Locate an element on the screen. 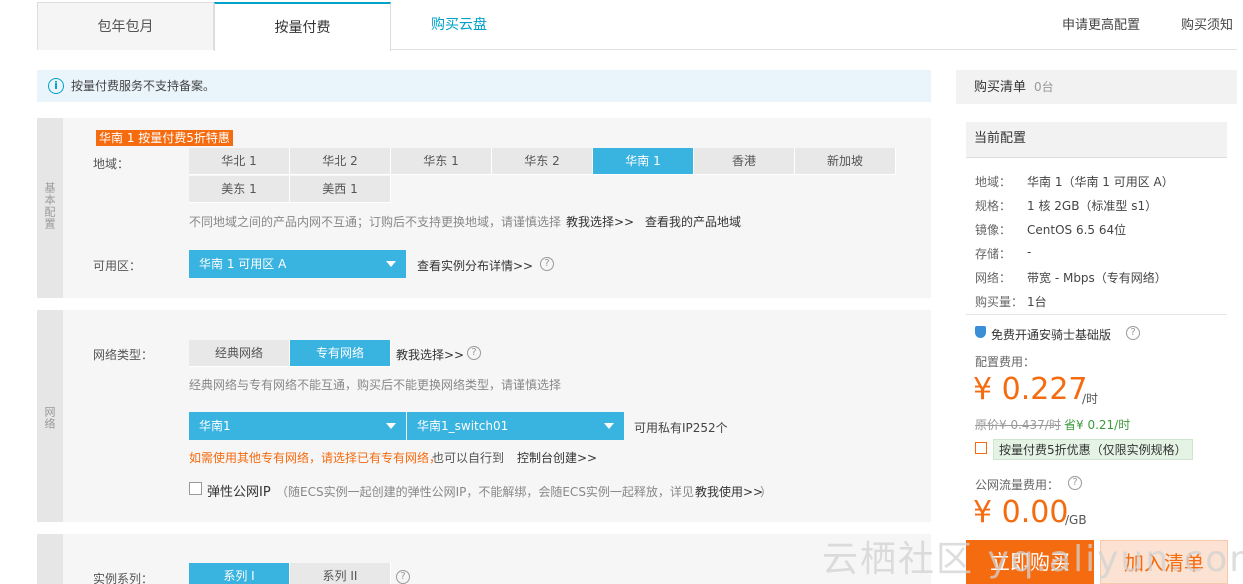  vpc-warning-tail: 也可以自行到 is located at coordinates (468, 458).